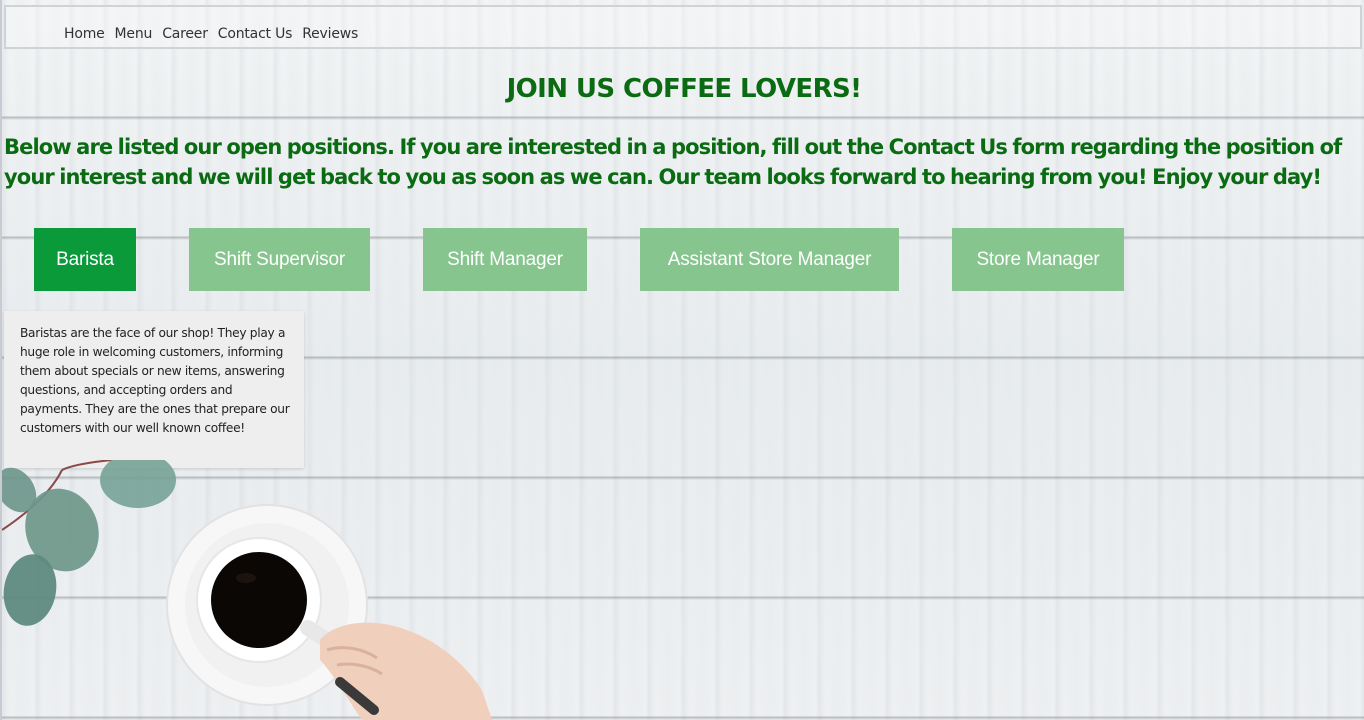  I want to click on tab-assistant-store-manager: Assistant Store Manager, so click(769, 259).